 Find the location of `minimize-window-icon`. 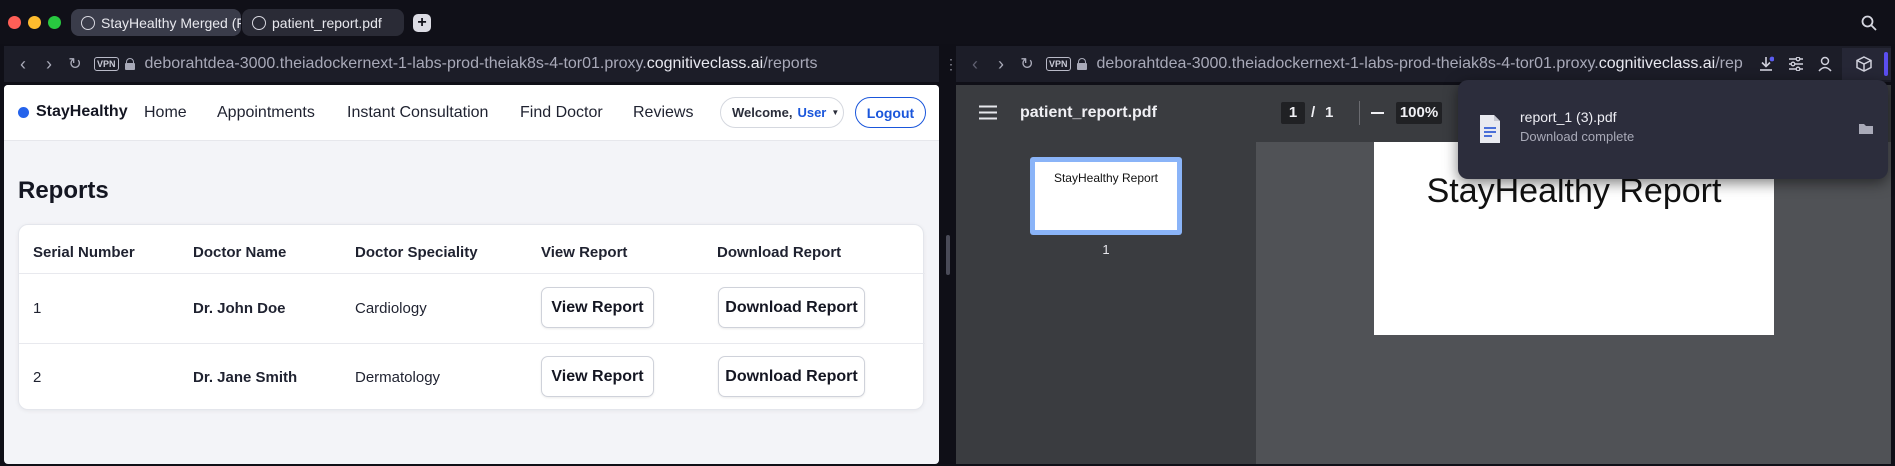

minimize-window-icon is located at coordinates (34, 22).